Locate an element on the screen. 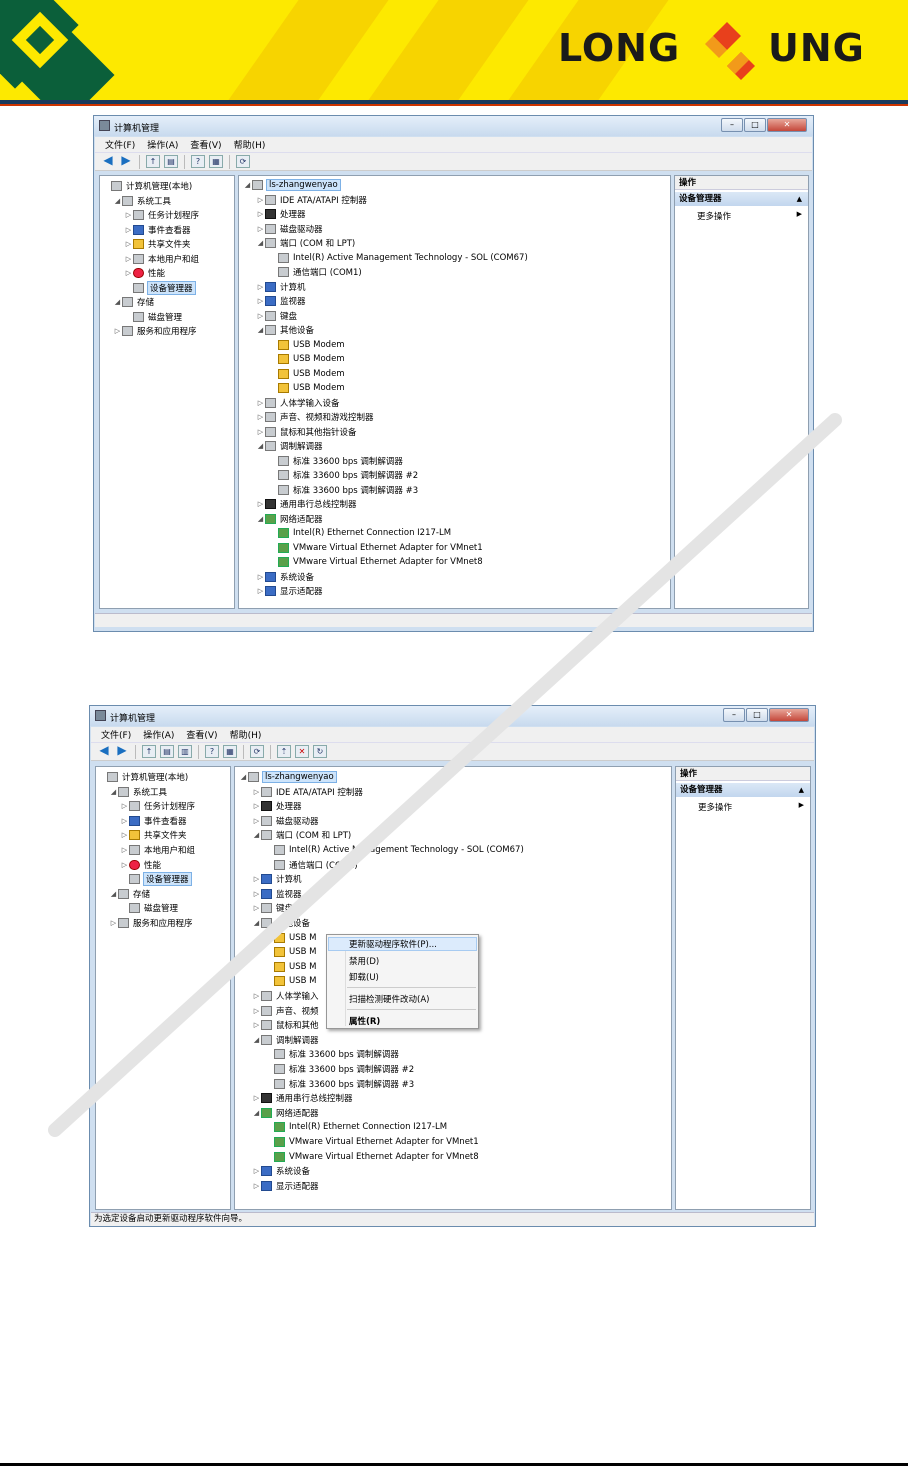 This screenshot has height=1467, width=908. device-tree-row: USB Modem is located at coordinates (292, 388).